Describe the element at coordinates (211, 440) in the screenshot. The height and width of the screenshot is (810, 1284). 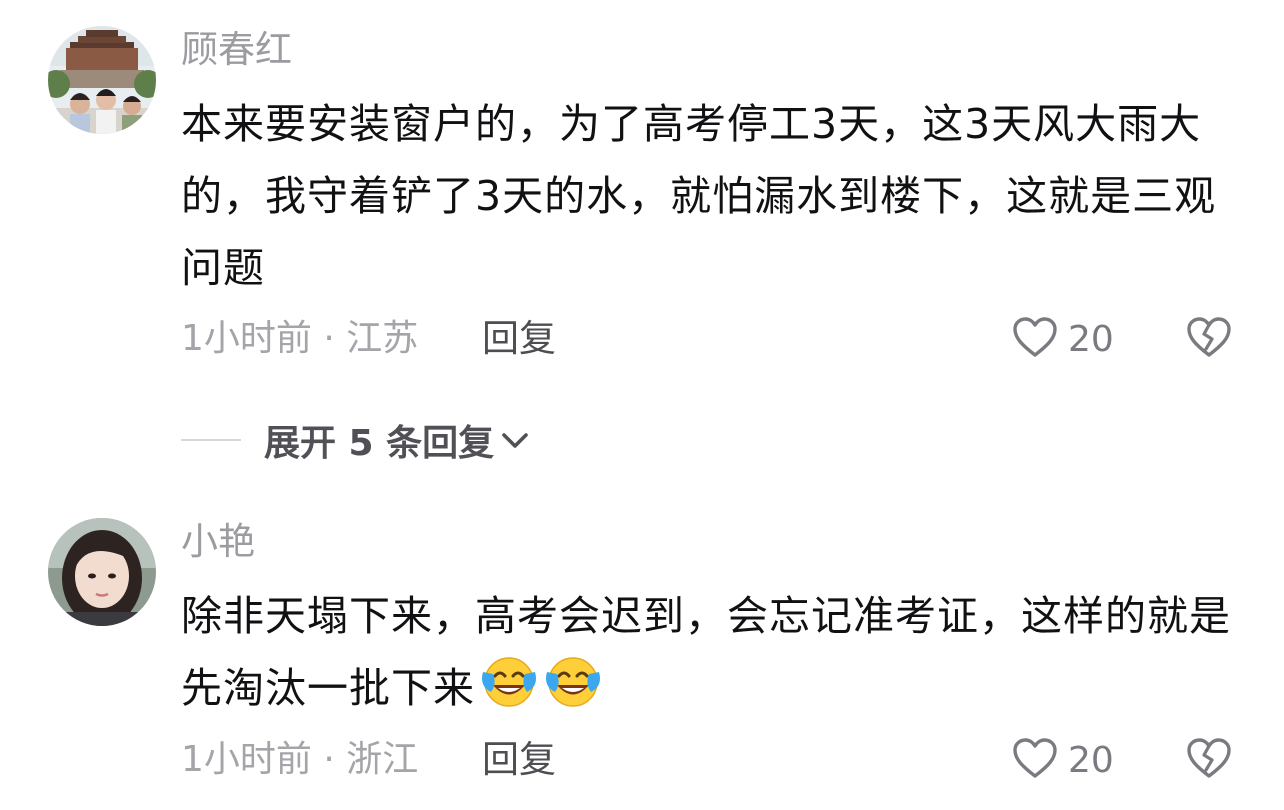
I see `expand-divider` at that location.